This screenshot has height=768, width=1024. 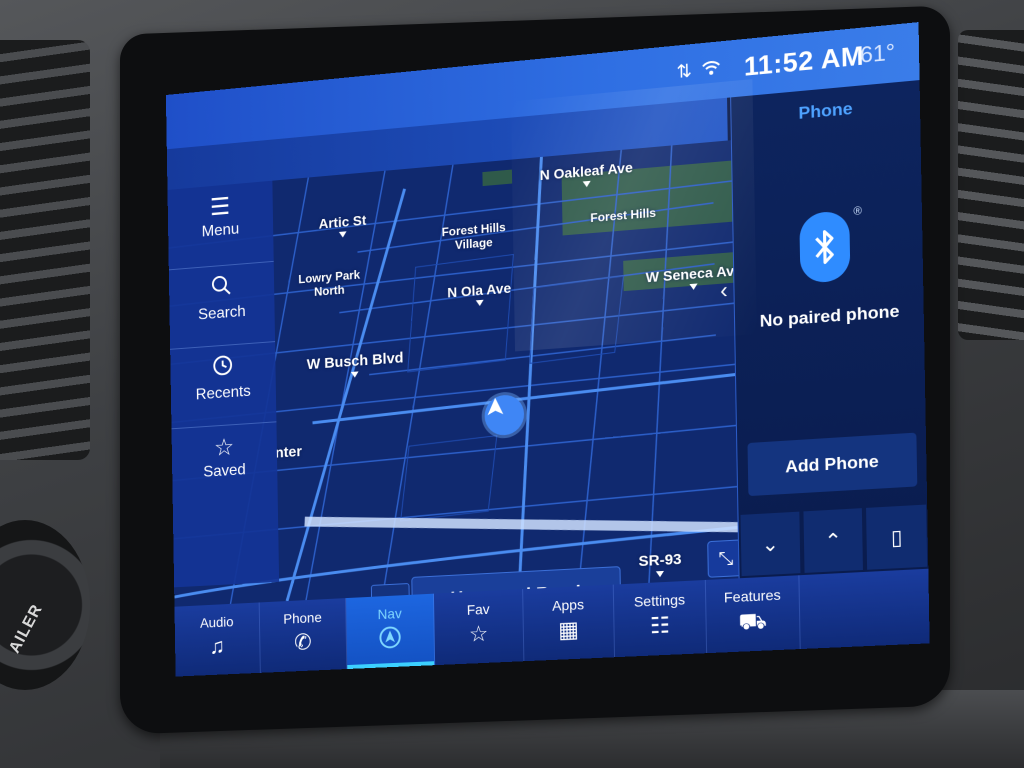 I want to click on search-label: Search, so click(x=221, y=313).